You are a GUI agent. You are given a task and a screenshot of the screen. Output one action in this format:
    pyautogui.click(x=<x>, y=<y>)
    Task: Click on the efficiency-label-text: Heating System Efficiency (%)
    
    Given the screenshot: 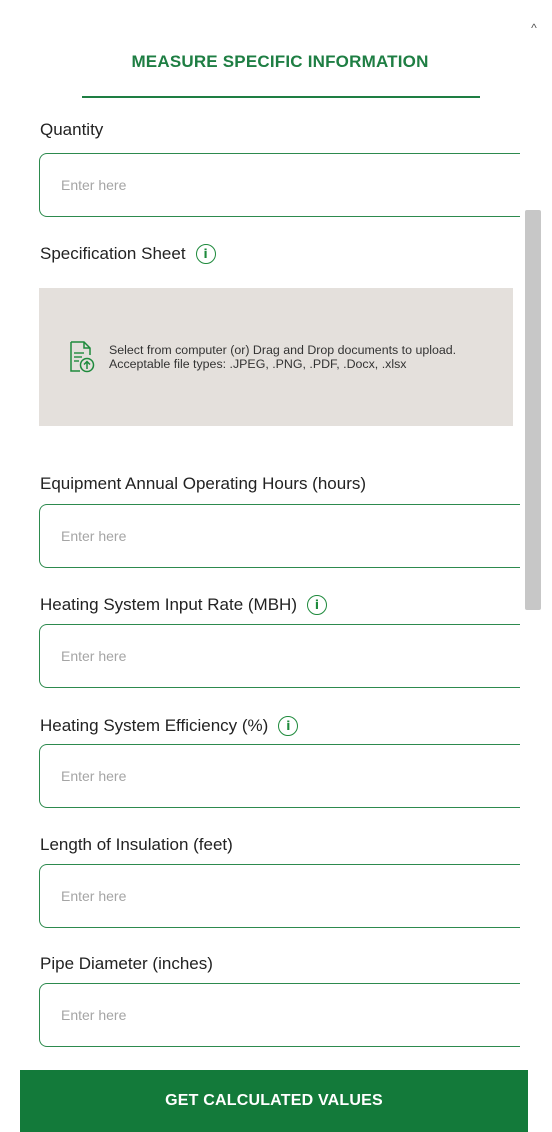 What is the action you would take?
    pyautogui.click(x=154, y=725)
    